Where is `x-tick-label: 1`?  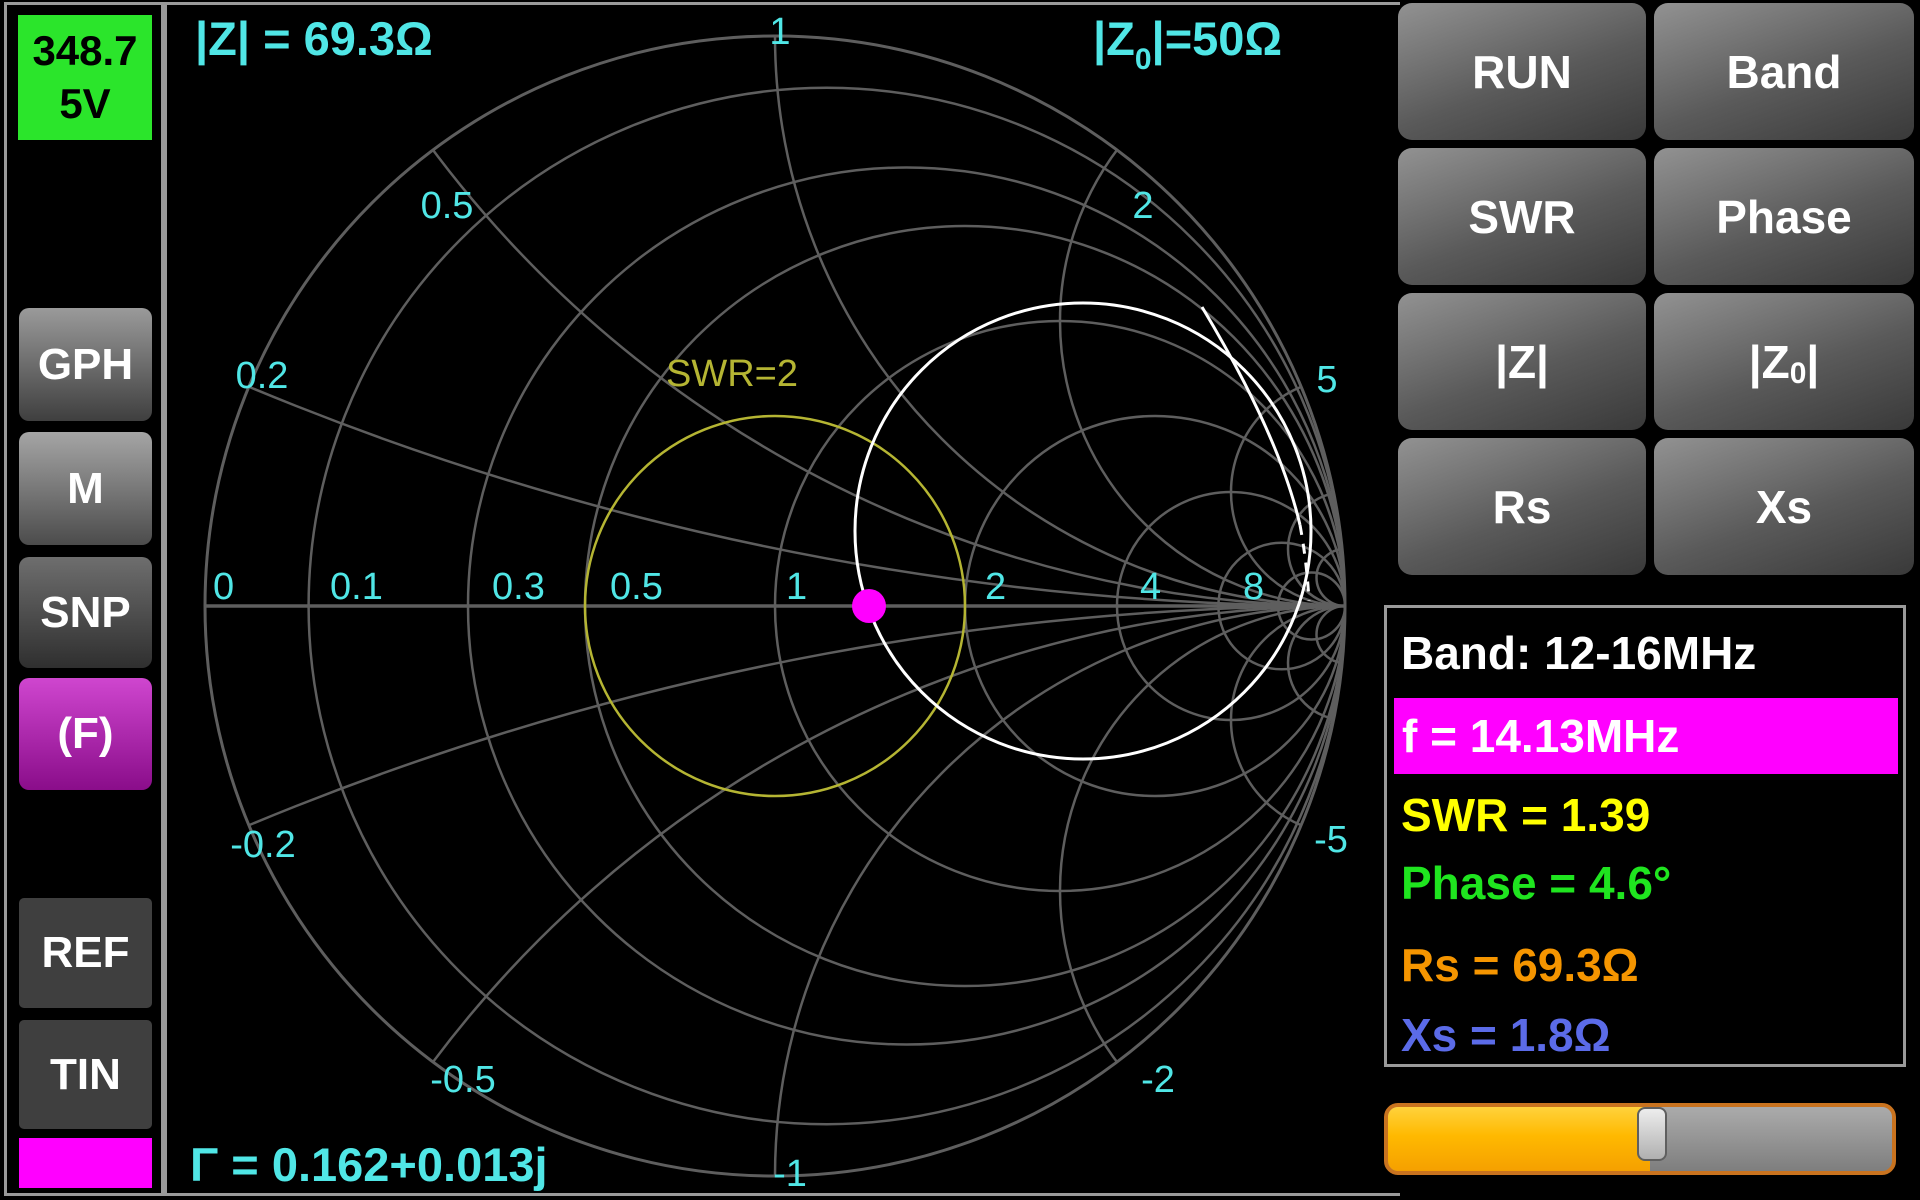 x-tick-label: 1 is located at coordinates (779, 32).